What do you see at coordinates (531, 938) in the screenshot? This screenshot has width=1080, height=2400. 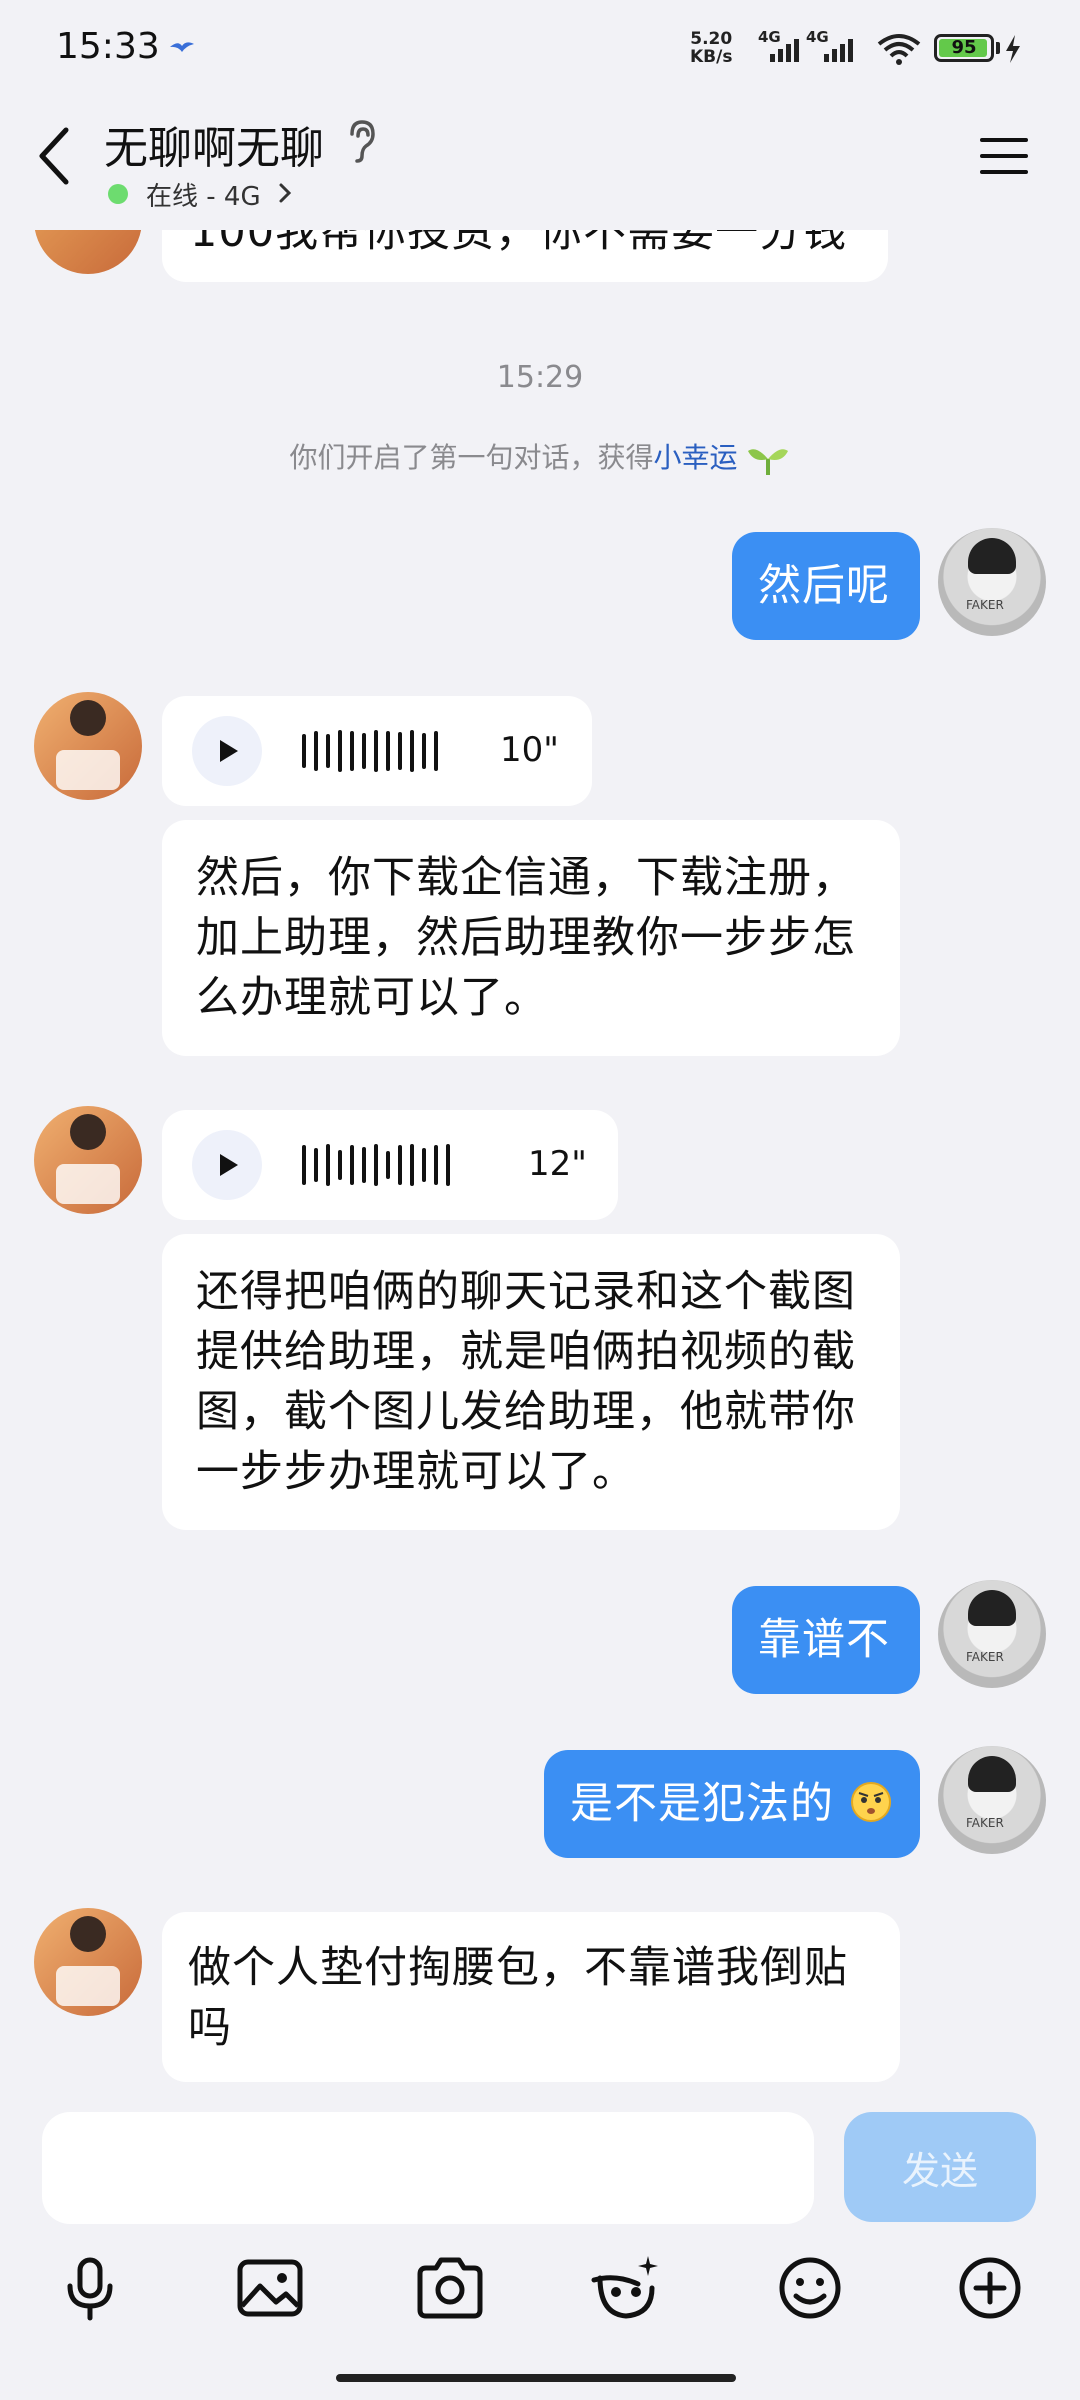 I see `message-bubble: 然后，你下载企信通，下载注册，加上助理，然后助理教你一步步怎么办理就可以了。` at bounding box center [531, 938].